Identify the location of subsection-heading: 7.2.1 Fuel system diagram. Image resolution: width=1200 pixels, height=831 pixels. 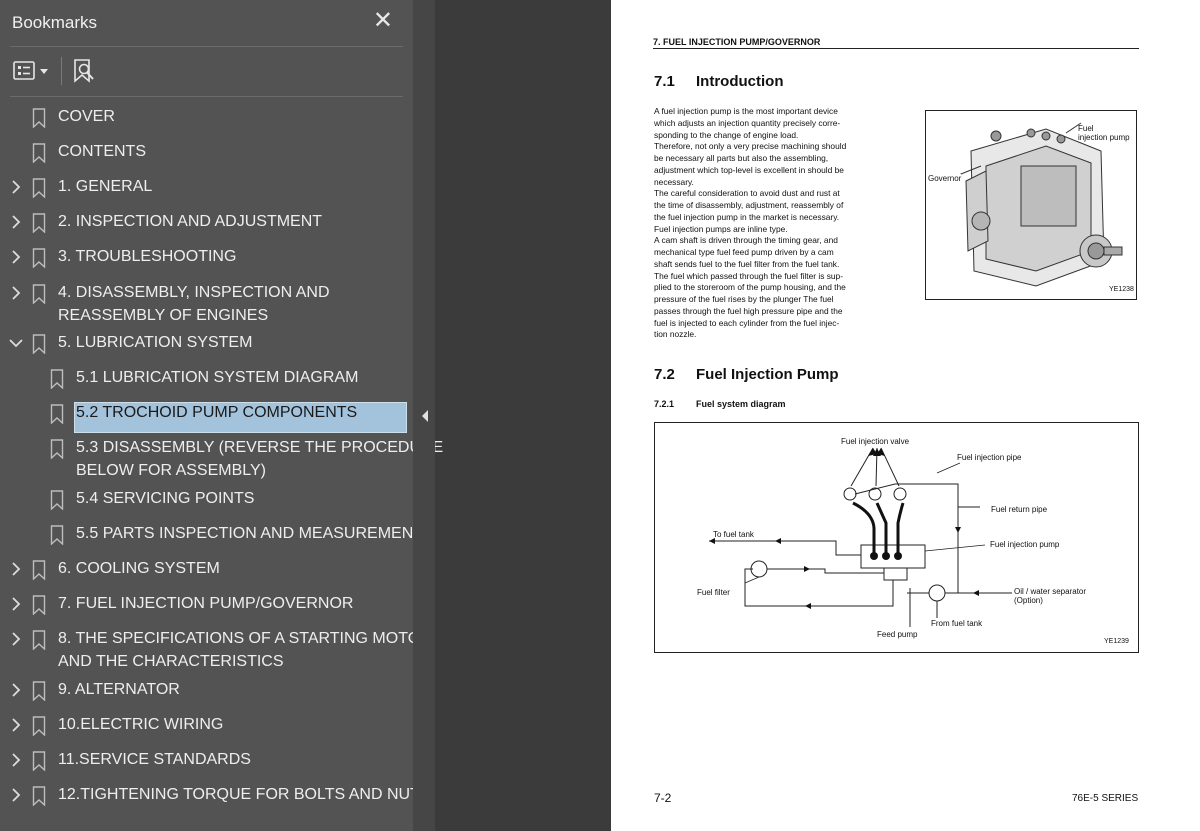
(720, 404).